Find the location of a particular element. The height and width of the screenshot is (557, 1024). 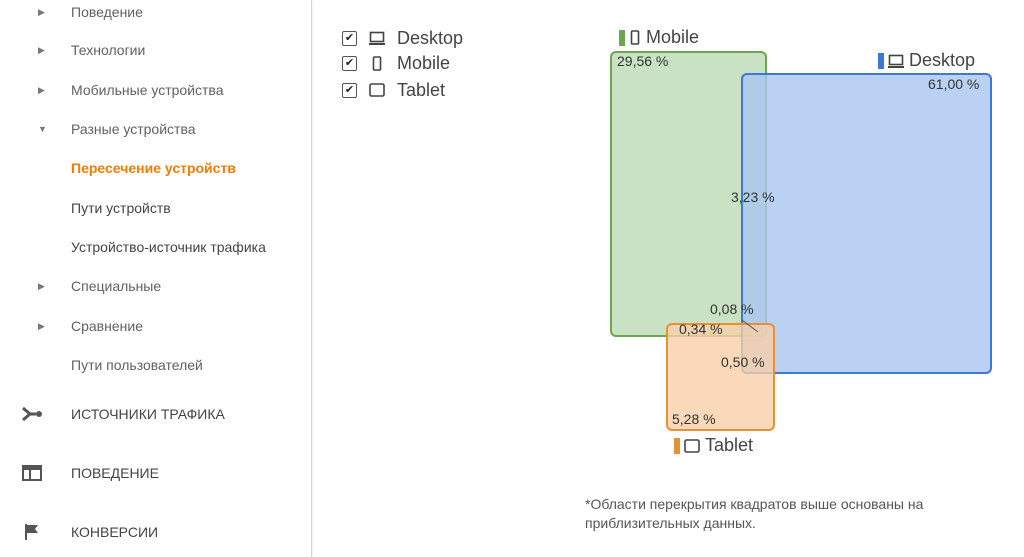

tablet-value-label: 5,28 % is located at coordinates (694, 419).